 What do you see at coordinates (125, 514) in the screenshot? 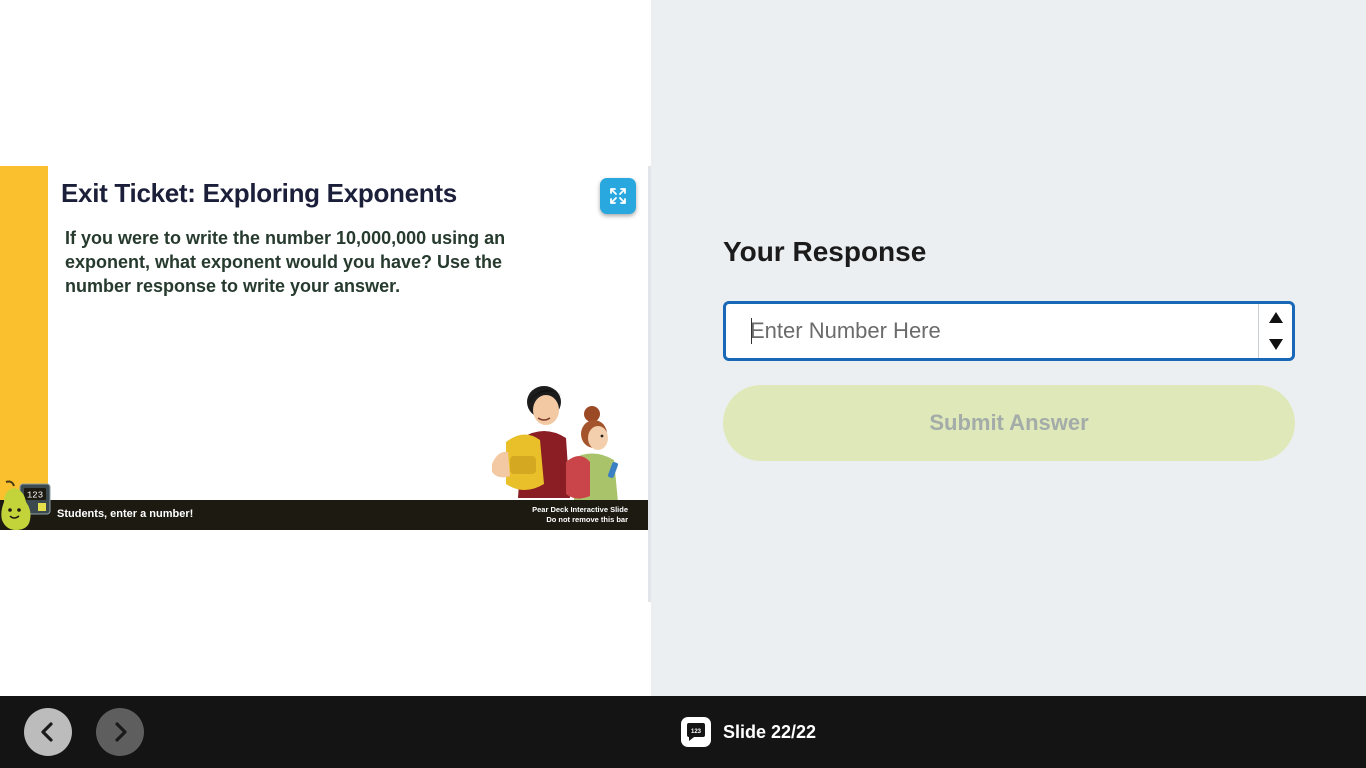
I see `footer-instruction: Students, enter a number!` at bounding box center [125, 514].